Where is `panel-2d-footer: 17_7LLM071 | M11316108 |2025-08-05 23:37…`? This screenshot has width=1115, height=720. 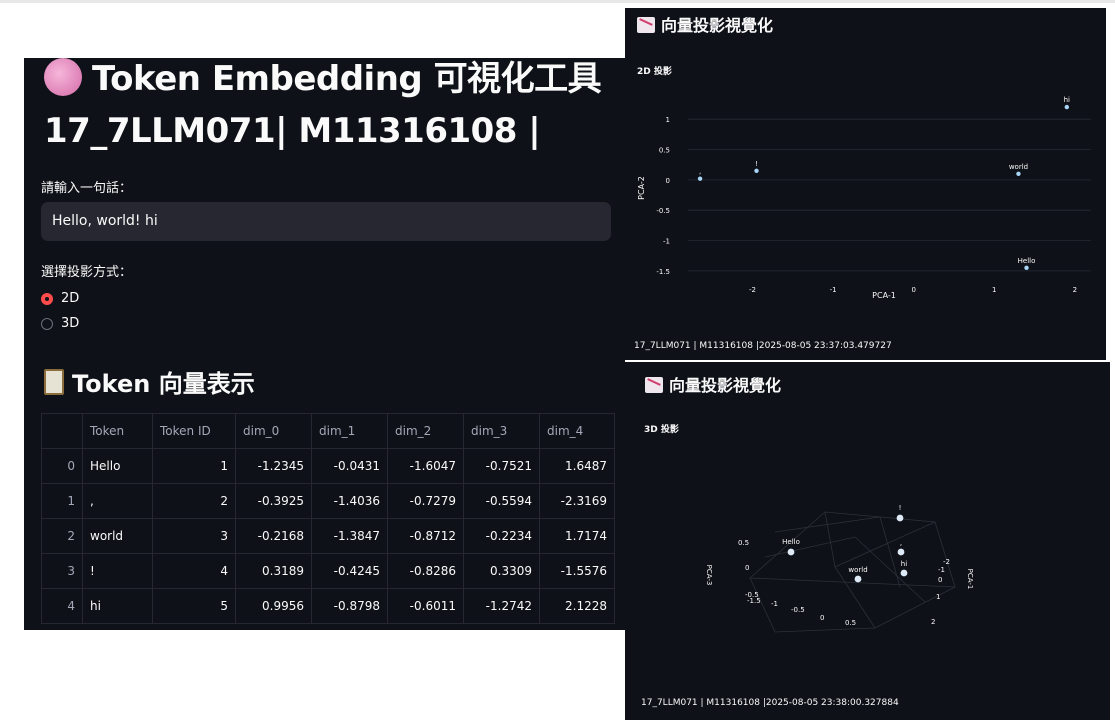 panel-2d-footer: 17_7LLM071 | M11316108 |2025-08-05 23:37… is located at coordinates (763, 346).